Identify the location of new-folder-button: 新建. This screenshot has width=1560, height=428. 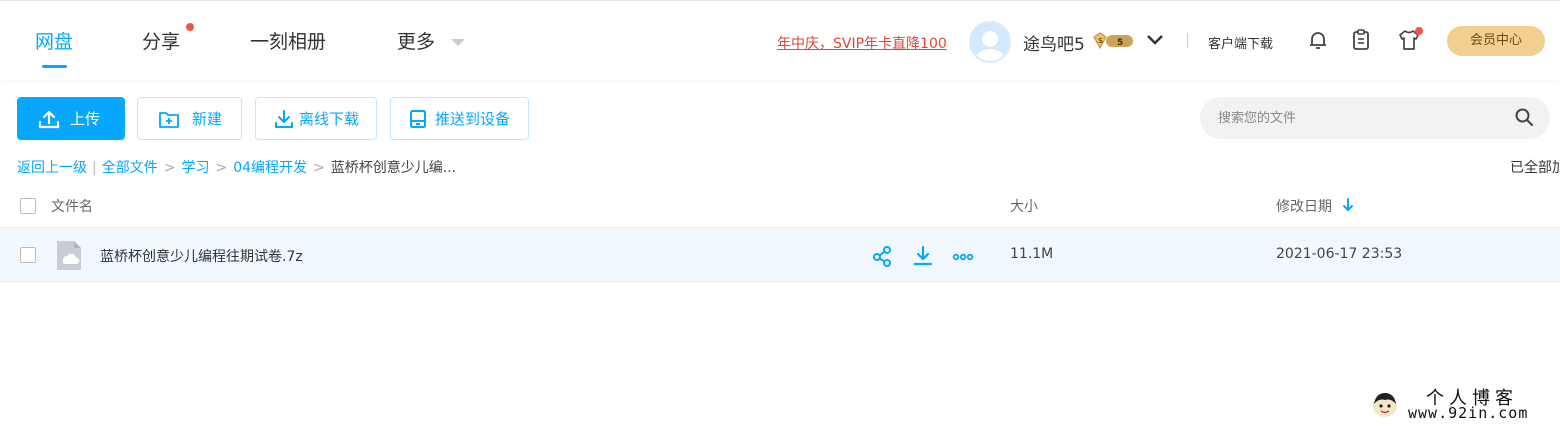
(189, 118).